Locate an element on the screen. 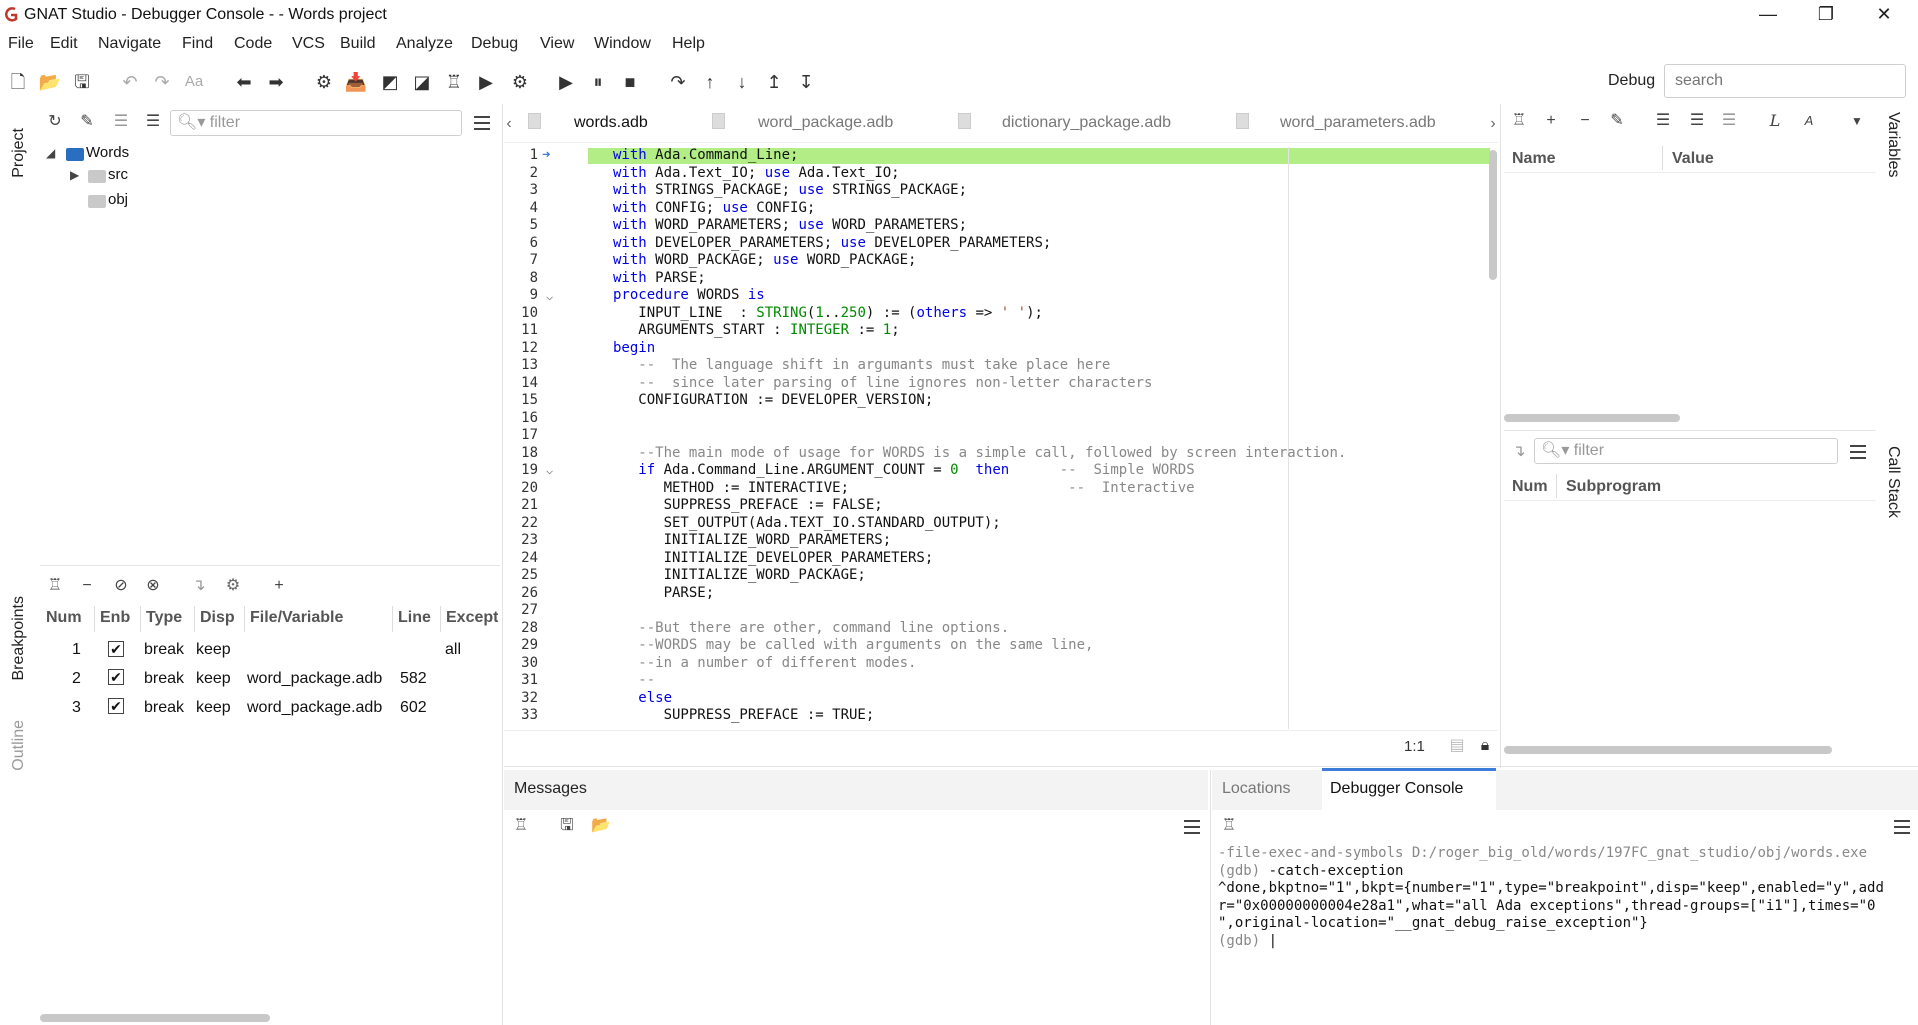  step-up-icon: ↑ is located at coordinates (710, 82).